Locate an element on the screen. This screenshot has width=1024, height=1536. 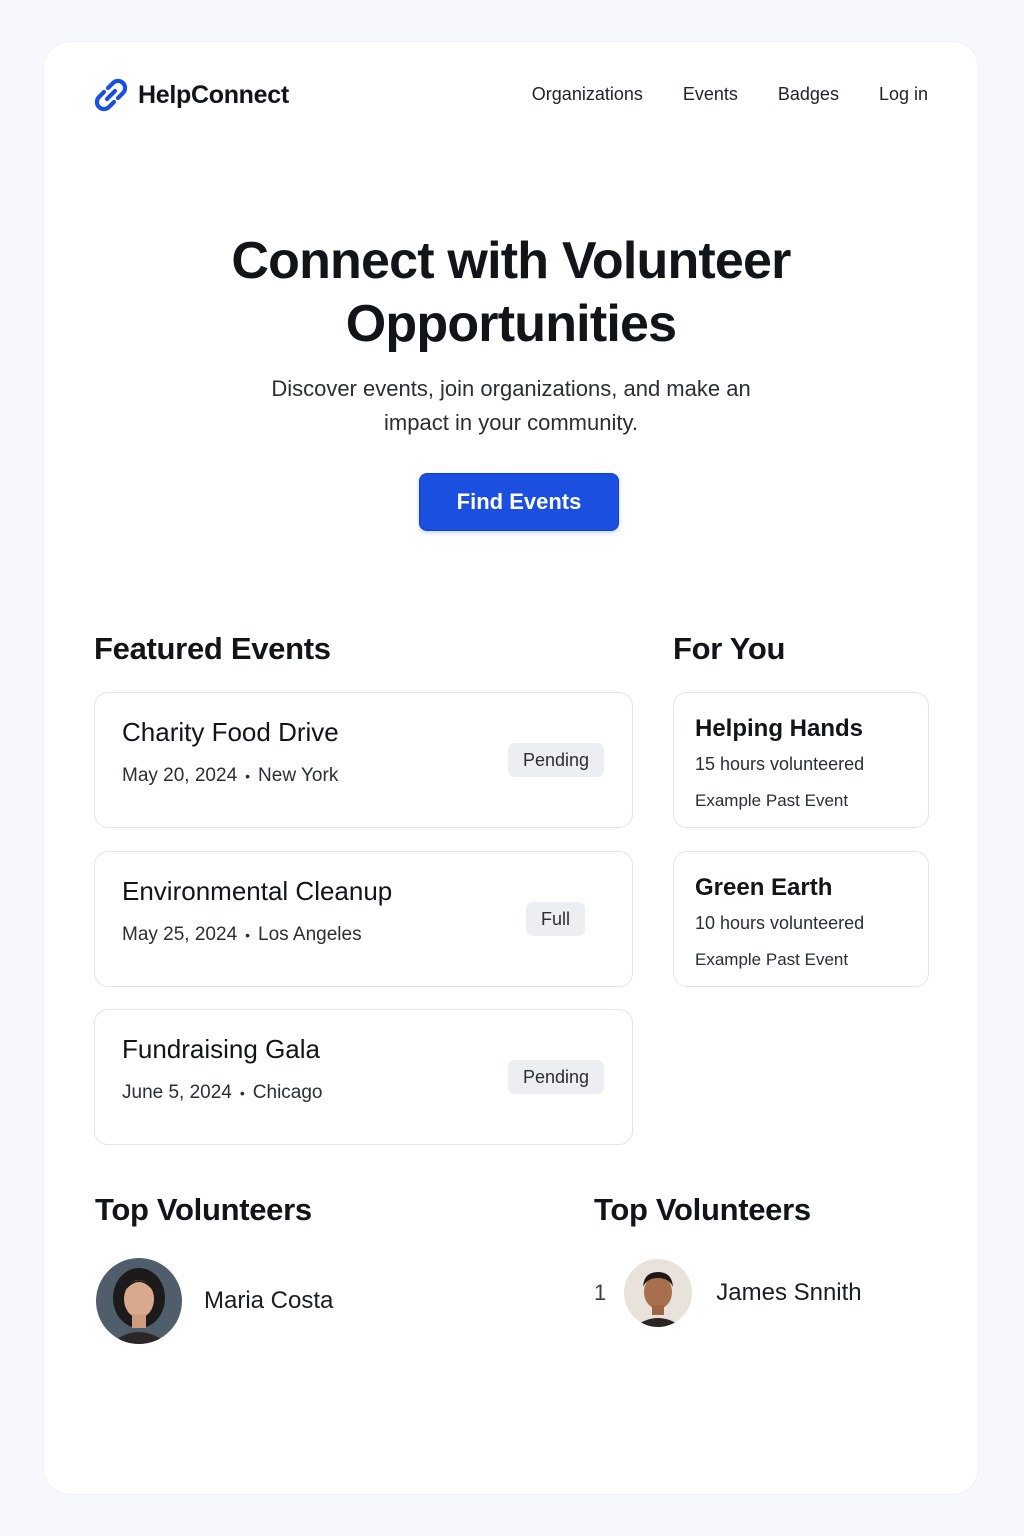
volunteer-name: Maria Costa is located at coordinates (269, 1300).